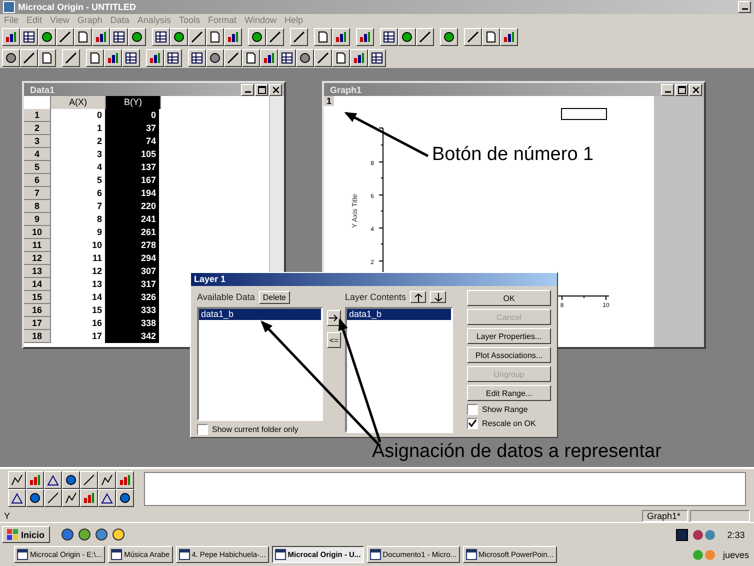  I want to click on row-number: 8, so click(37, 206).